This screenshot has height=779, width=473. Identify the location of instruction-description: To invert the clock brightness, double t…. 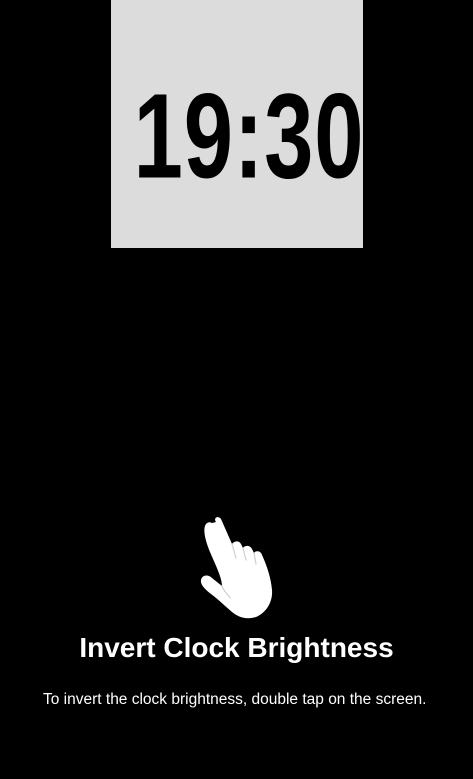
(235, 699).